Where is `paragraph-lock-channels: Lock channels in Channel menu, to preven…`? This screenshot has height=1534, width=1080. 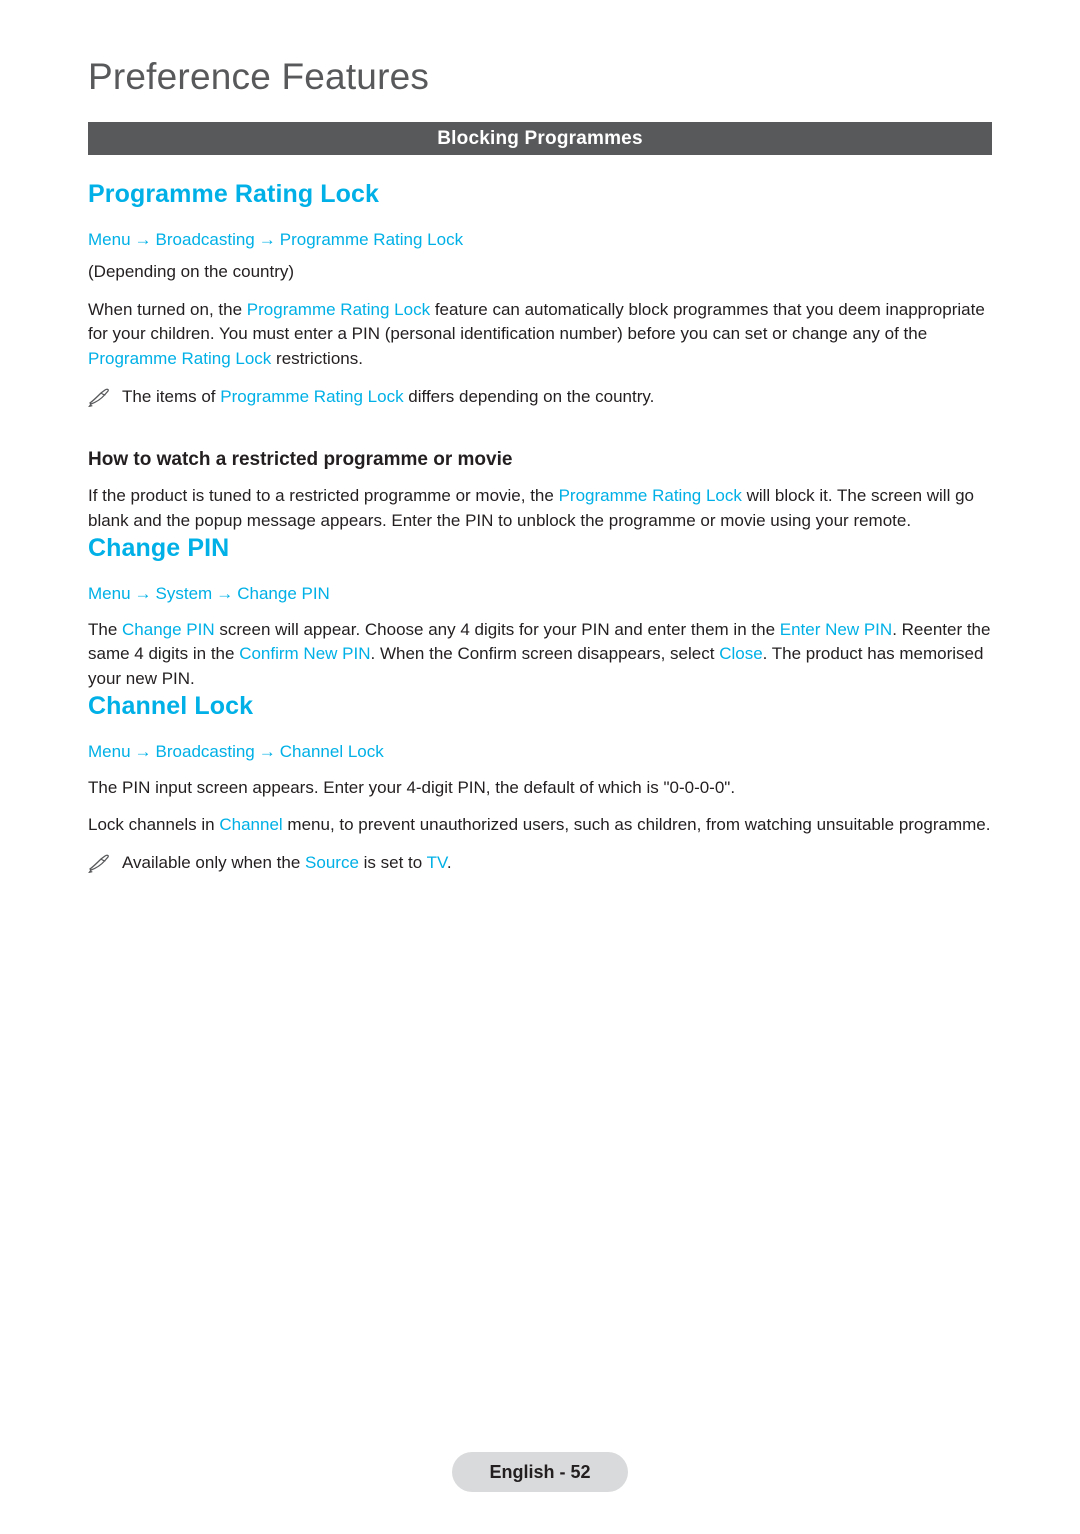 paragraph-lock-channels: Lock channels in Channel menu, to preven… is located at coordinates (540, 825).